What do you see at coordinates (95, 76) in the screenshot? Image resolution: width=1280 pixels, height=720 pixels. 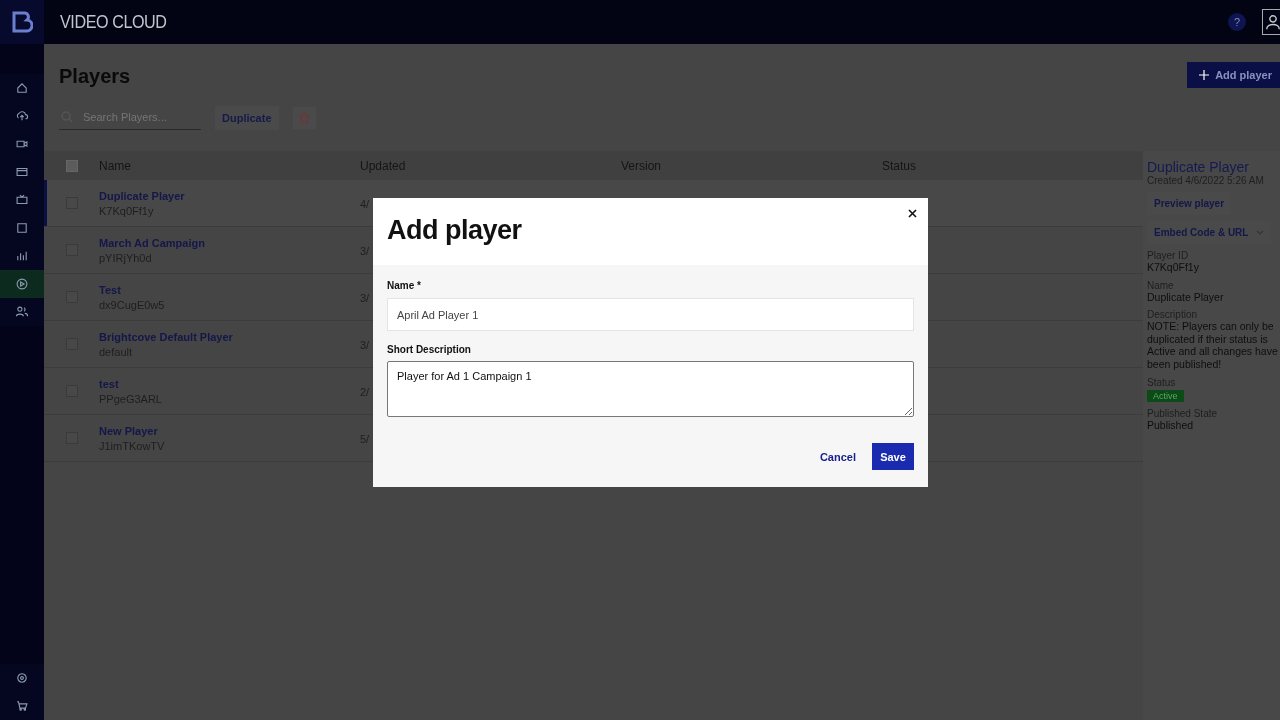 I see `page-title: Players` at bounding box center [95, 76].